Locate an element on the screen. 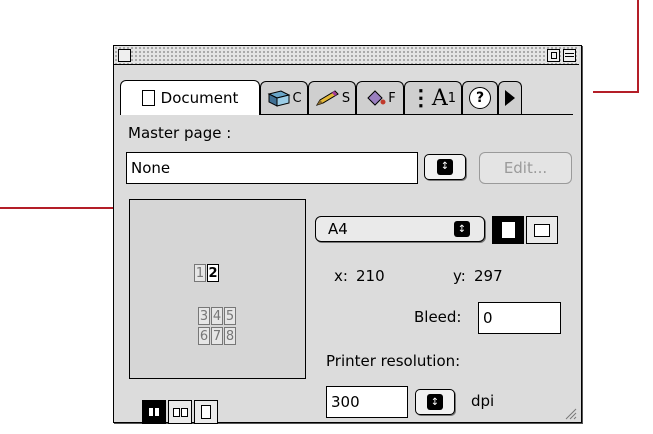  page-layout-preview: 1 2 3 4 5 6 7 8 is located at coordinates (217, 289).